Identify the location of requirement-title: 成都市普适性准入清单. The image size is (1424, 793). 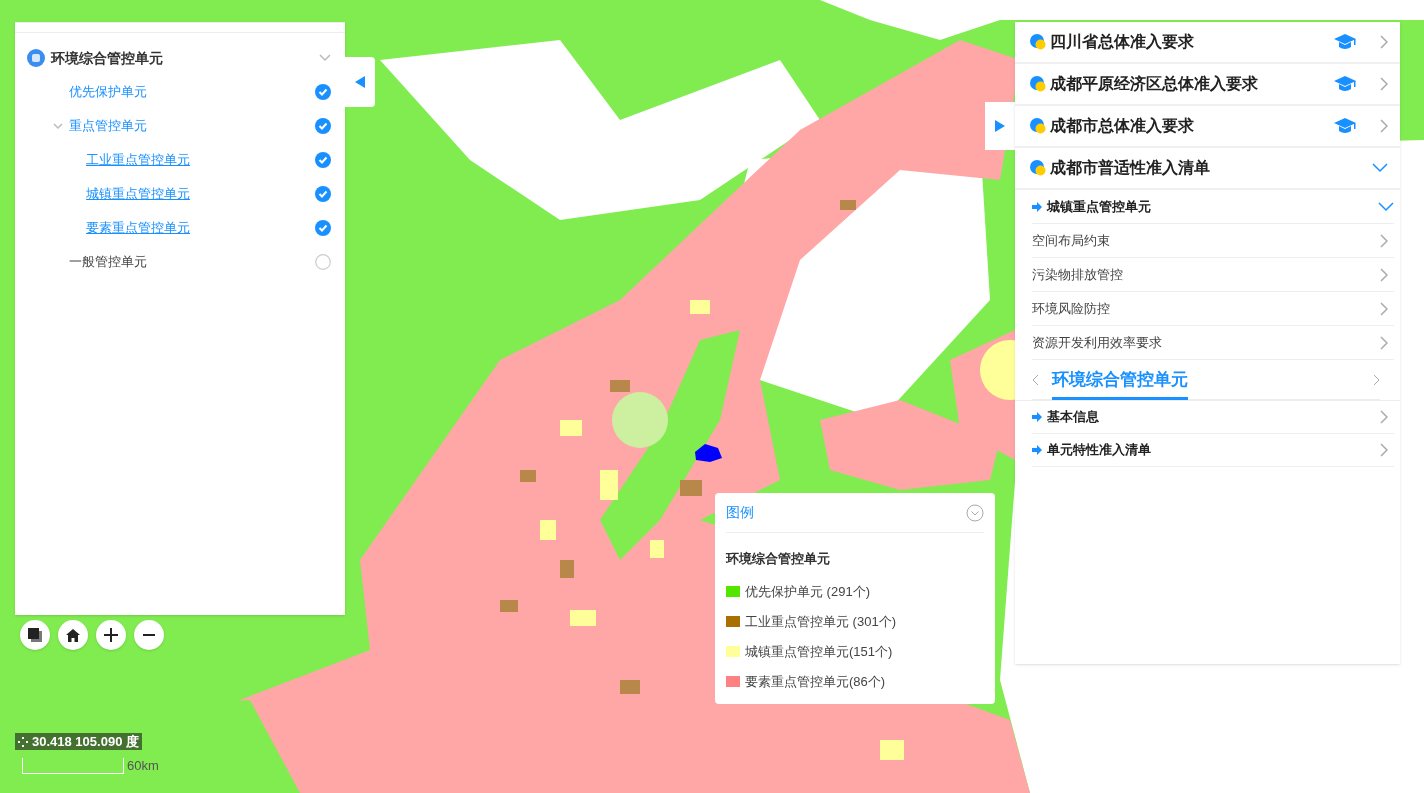
(1130, 168).